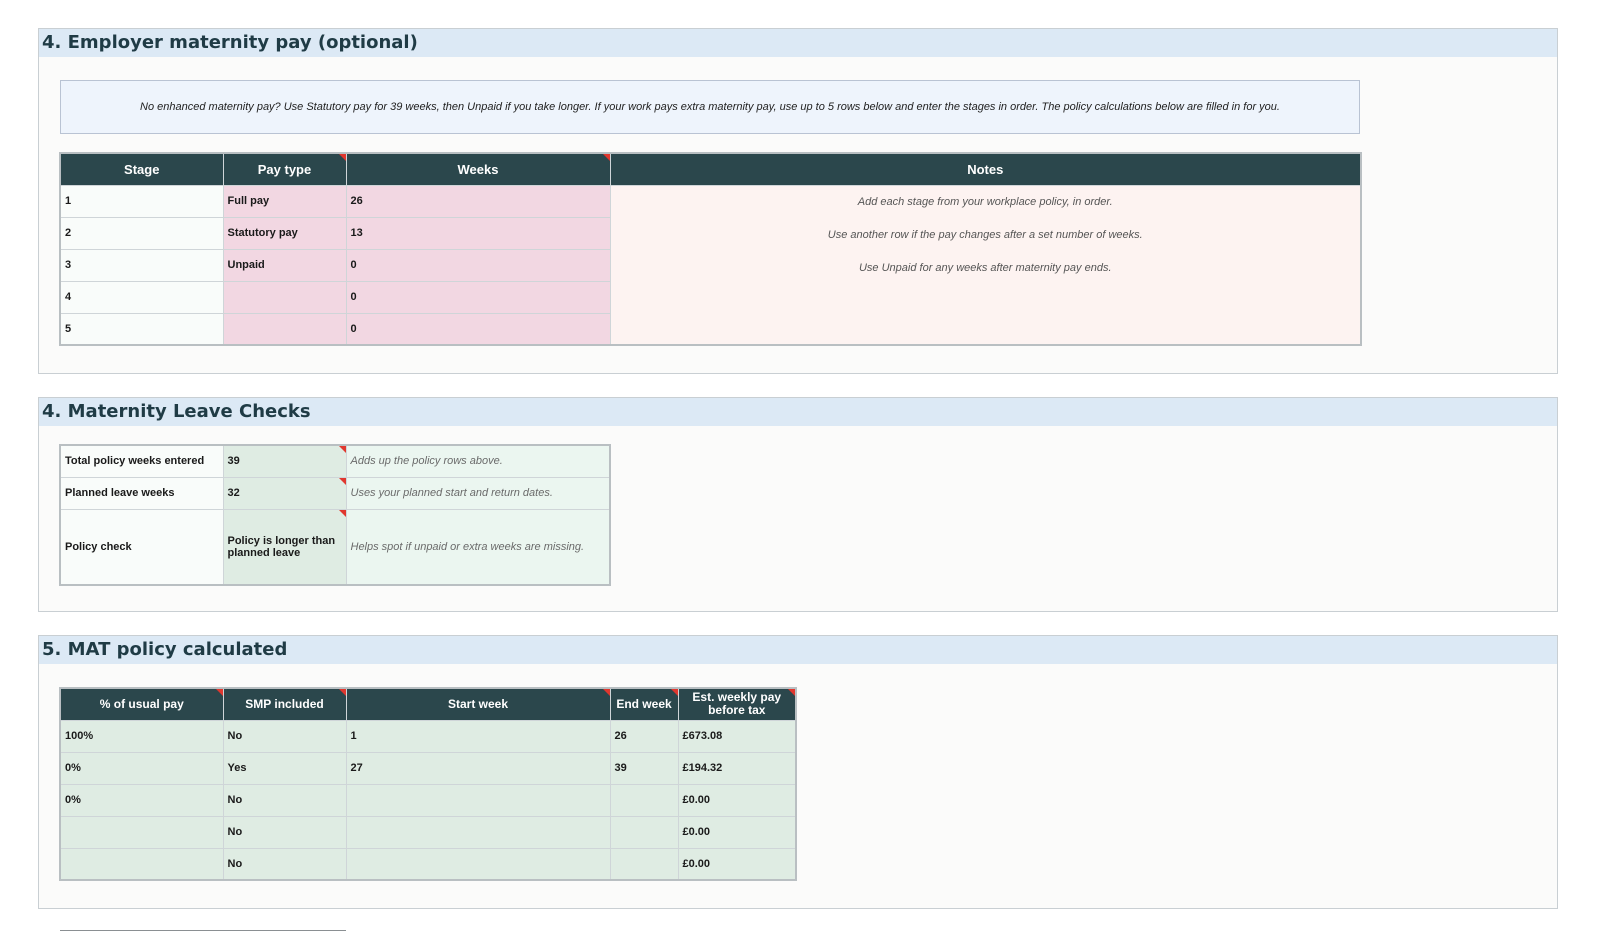 The height and width of the screenshot is (951, 1600). Describe the element at coordinates (284, 493) in the screenshot. I see `check-value: 32` at that location.